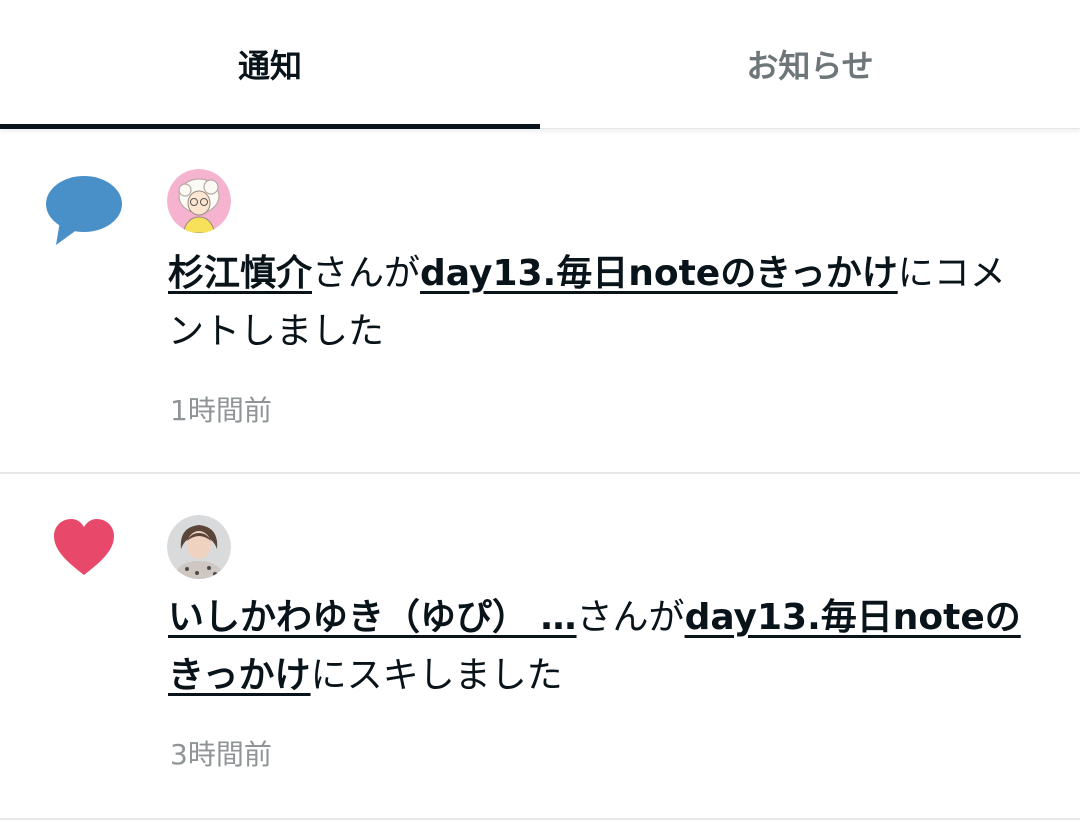 The height and width of the screenshot is (839, 1080). I want to click on timestamp: 3時間前, so click(221, 754).